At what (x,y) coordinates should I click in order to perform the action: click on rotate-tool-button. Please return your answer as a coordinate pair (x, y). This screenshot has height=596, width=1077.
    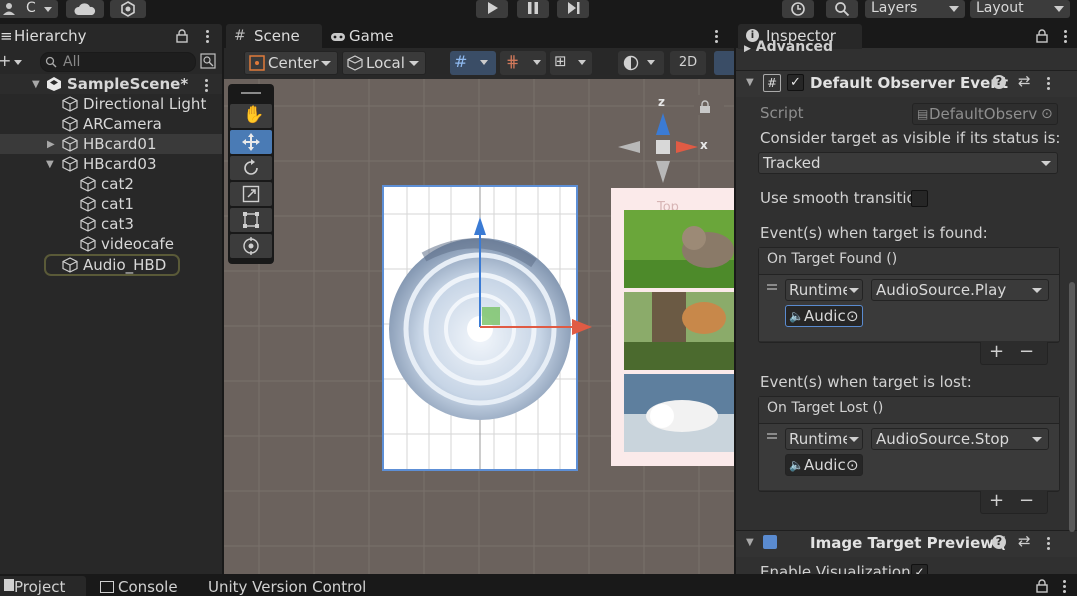
    Looking at the image, I should click on (251, 168).